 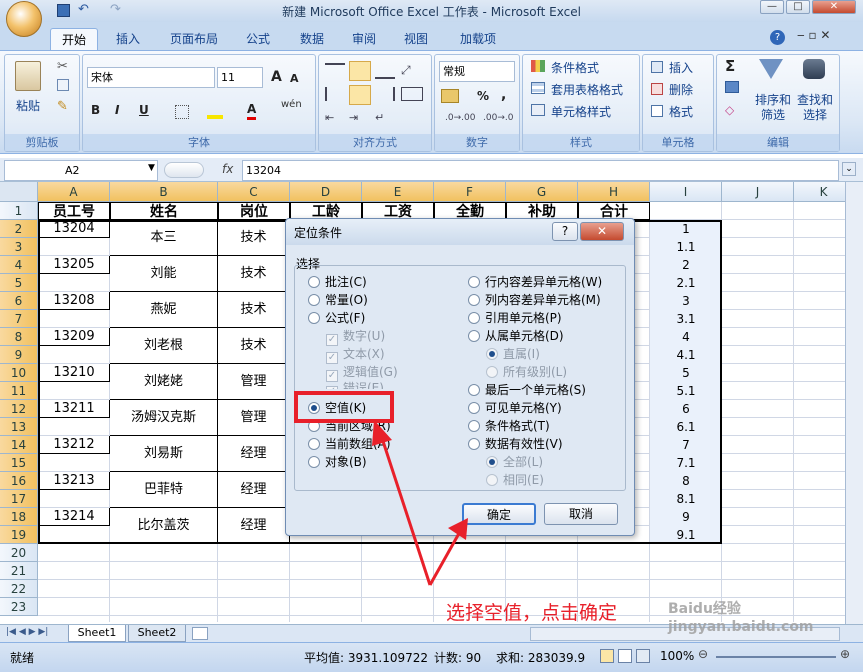 What do you see at coordinates (625, 656) in the screenshot?
I see `view-page-layout-icon` at bounding box center [625, 656].